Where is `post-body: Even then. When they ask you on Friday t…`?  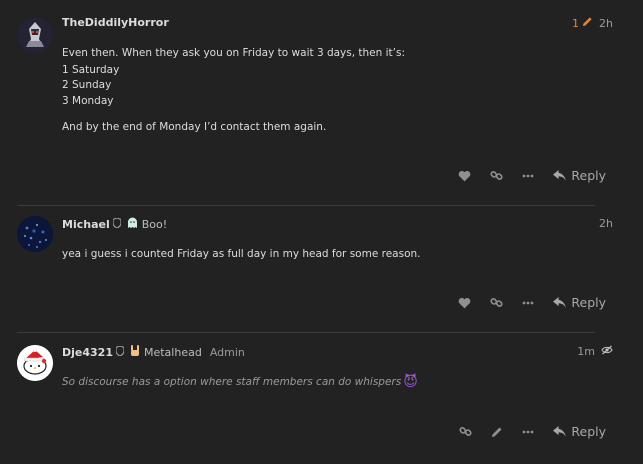 post-body: Even then. When they ask you on Friday t… is located at coordinates (233, 91).